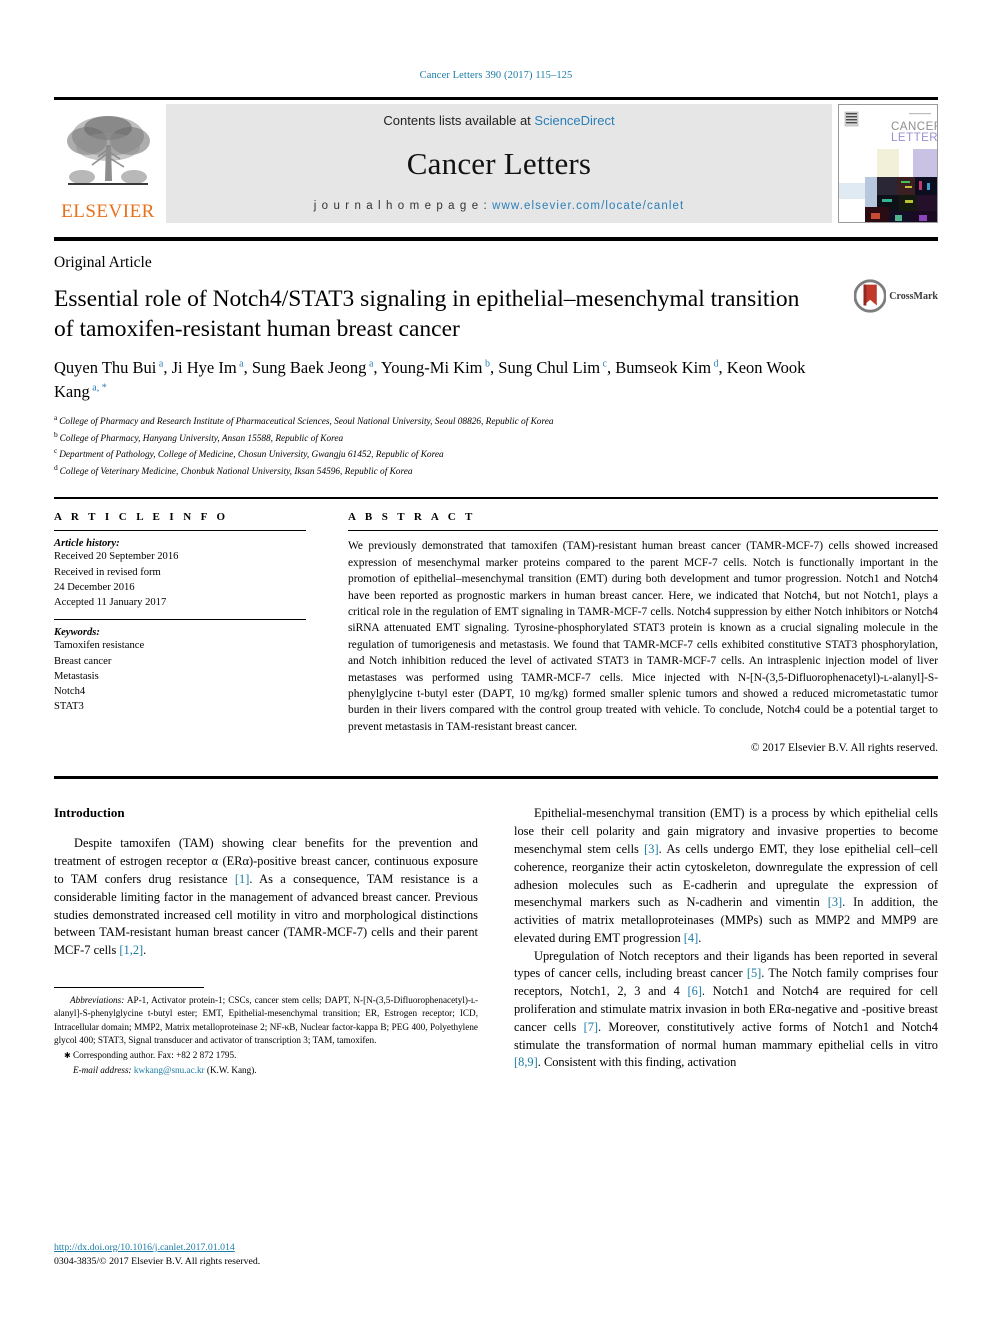 Image resolution: width=992 pixels, height=1323 pixels. I want to click on author-affiliation-marker: b, so click(486, 364).